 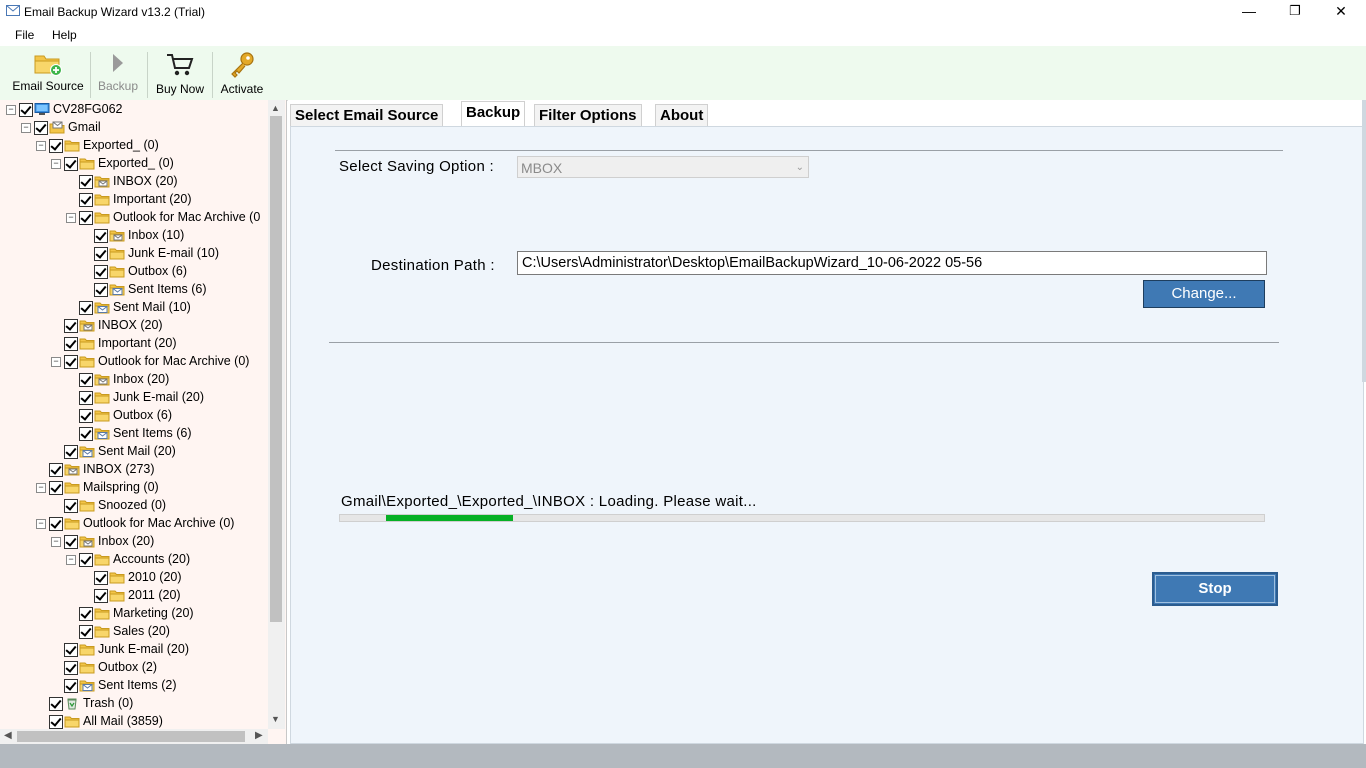 I want to click on tree-node: 2011 (20), so click(x=134, y=596).